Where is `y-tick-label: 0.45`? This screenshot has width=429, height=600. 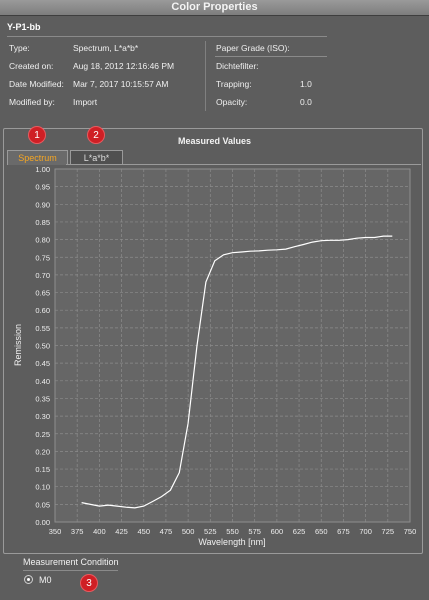 y-tick-label: 0.45 is located at coordinates (42, 363).